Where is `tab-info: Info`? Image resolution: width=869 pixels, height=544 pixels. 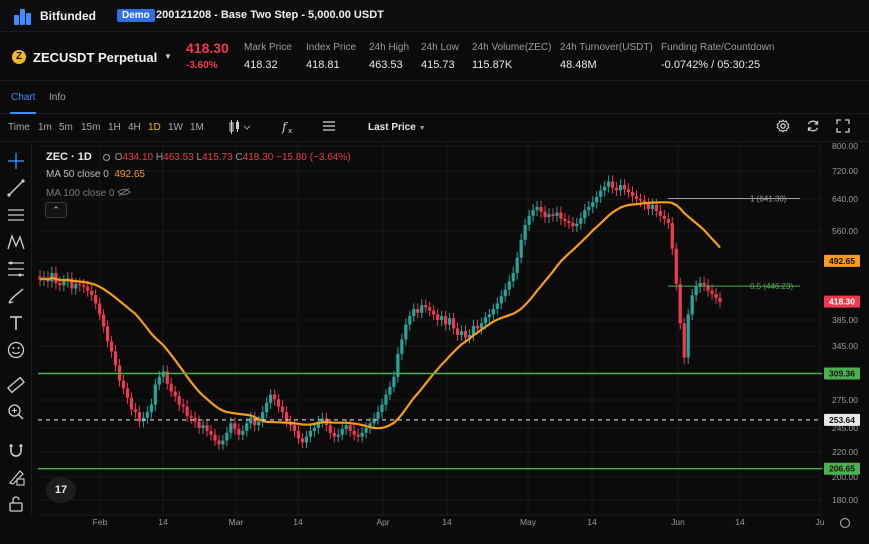 tab-info: Info is located at coordinates (57, 97).